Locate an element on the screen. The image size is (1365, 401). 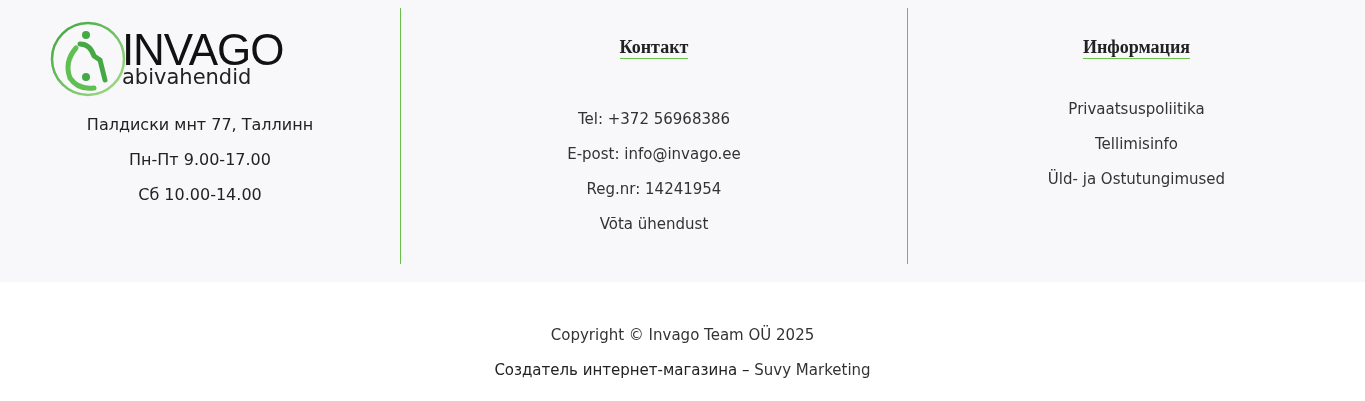
address-line: Палдиски мнт 77, Таллинн is located at coordinates (200, 124).